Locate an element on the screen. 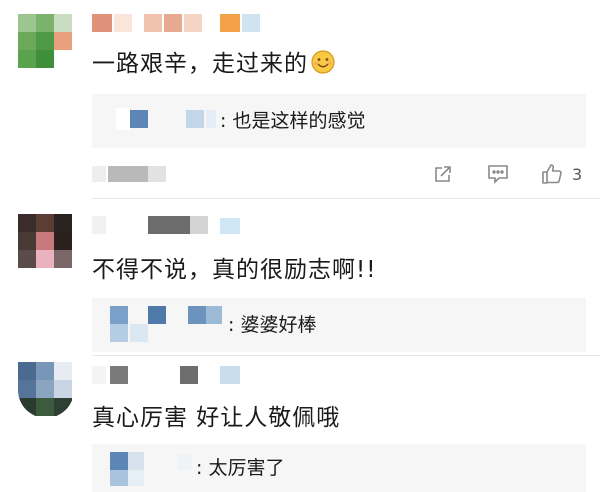 The image size is (600, 492). like-button: 3 is located at coordinates (561, 174).